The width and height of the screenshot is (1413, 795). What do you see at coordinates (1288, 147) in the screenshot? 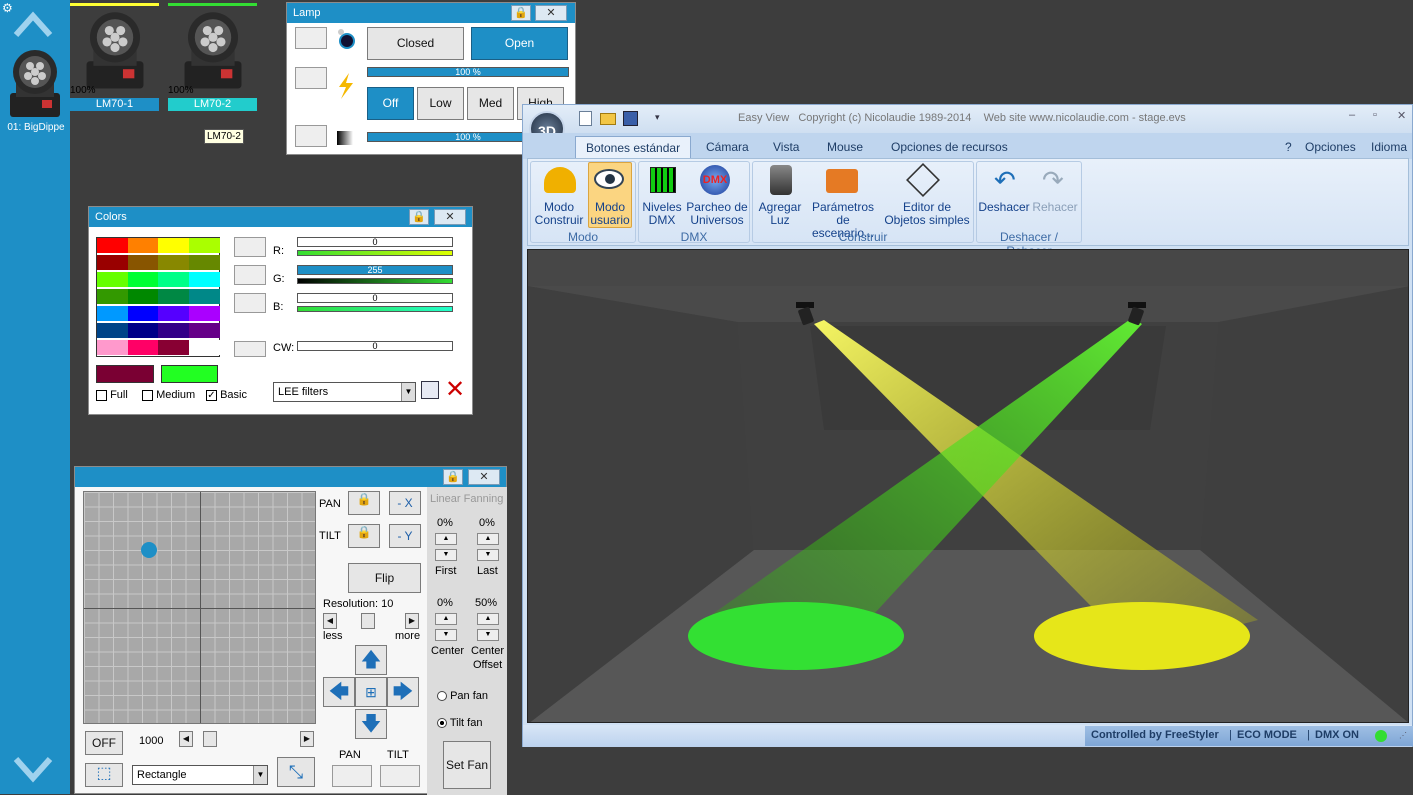
I see `menu-help: ?` at bounding box center [1288, 147].